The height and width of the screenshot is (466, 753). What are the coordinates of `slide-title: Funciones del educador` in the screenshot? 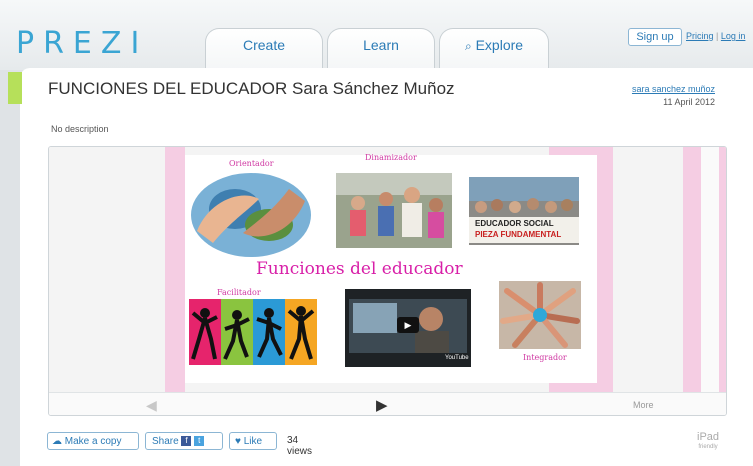 It's located at (359, 269).